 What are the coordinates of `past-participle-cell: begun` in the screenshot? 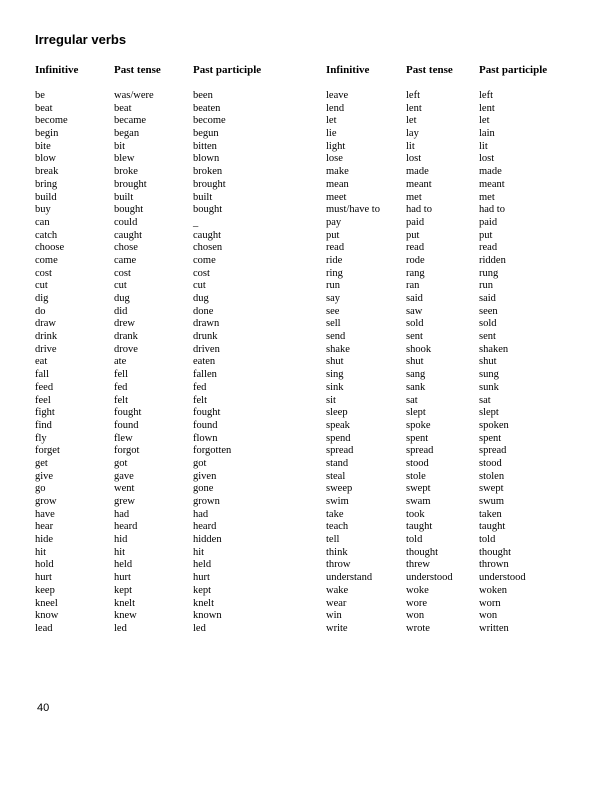 It's located at (206, 134).